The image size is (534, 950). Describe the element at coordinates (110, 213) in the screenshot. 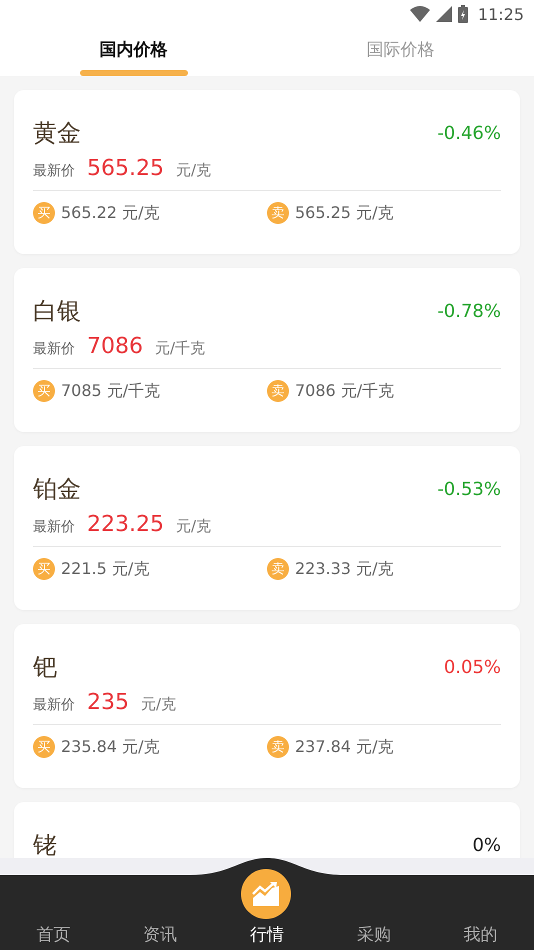

I see `buy-price: 565.22 元/克` at that location.